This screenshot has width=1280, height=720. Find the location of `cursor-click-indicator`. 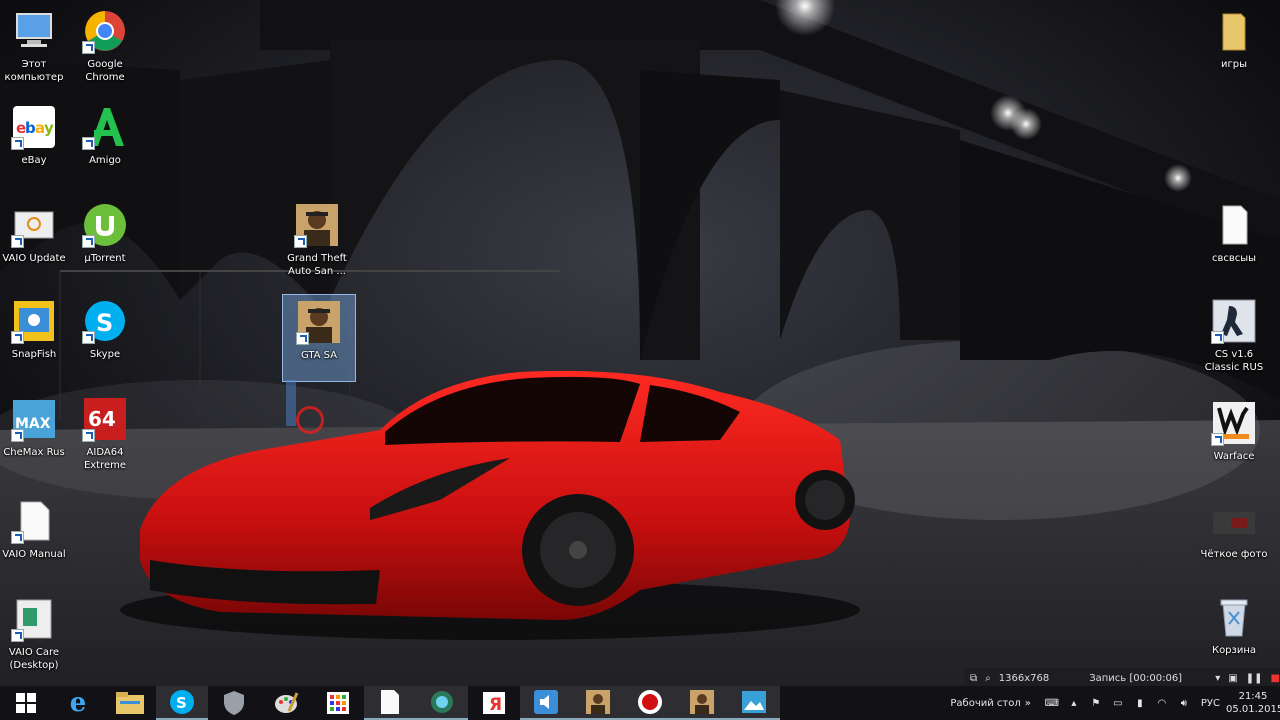

cursor-click-indicator is located at coordinates (310, 420).